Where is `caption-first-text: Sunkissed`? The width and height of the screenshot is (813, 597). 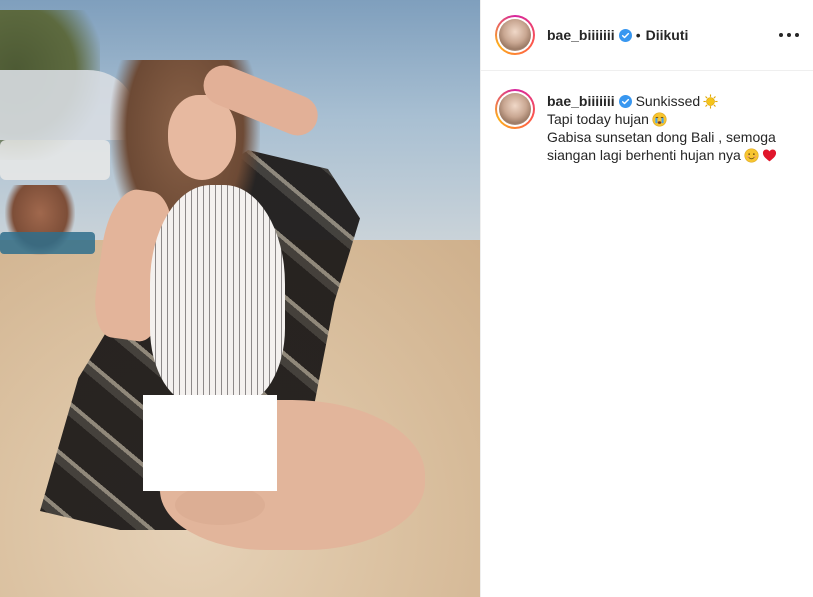
caption-first-text: Sunkissed is located at coordinates (668, 101).